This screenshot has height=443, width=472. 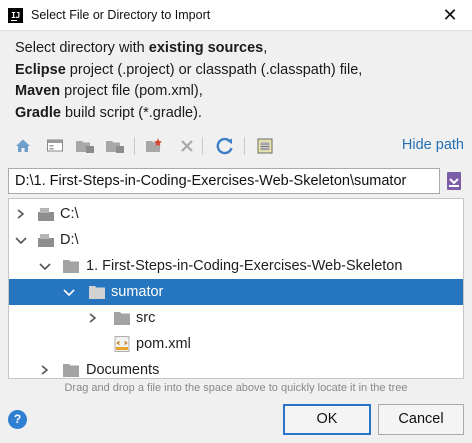 What do you see at coordinates (15, 15) in the screenshot?
I see `intellij-app-icon: IJ` at bounding box center [15, 15].